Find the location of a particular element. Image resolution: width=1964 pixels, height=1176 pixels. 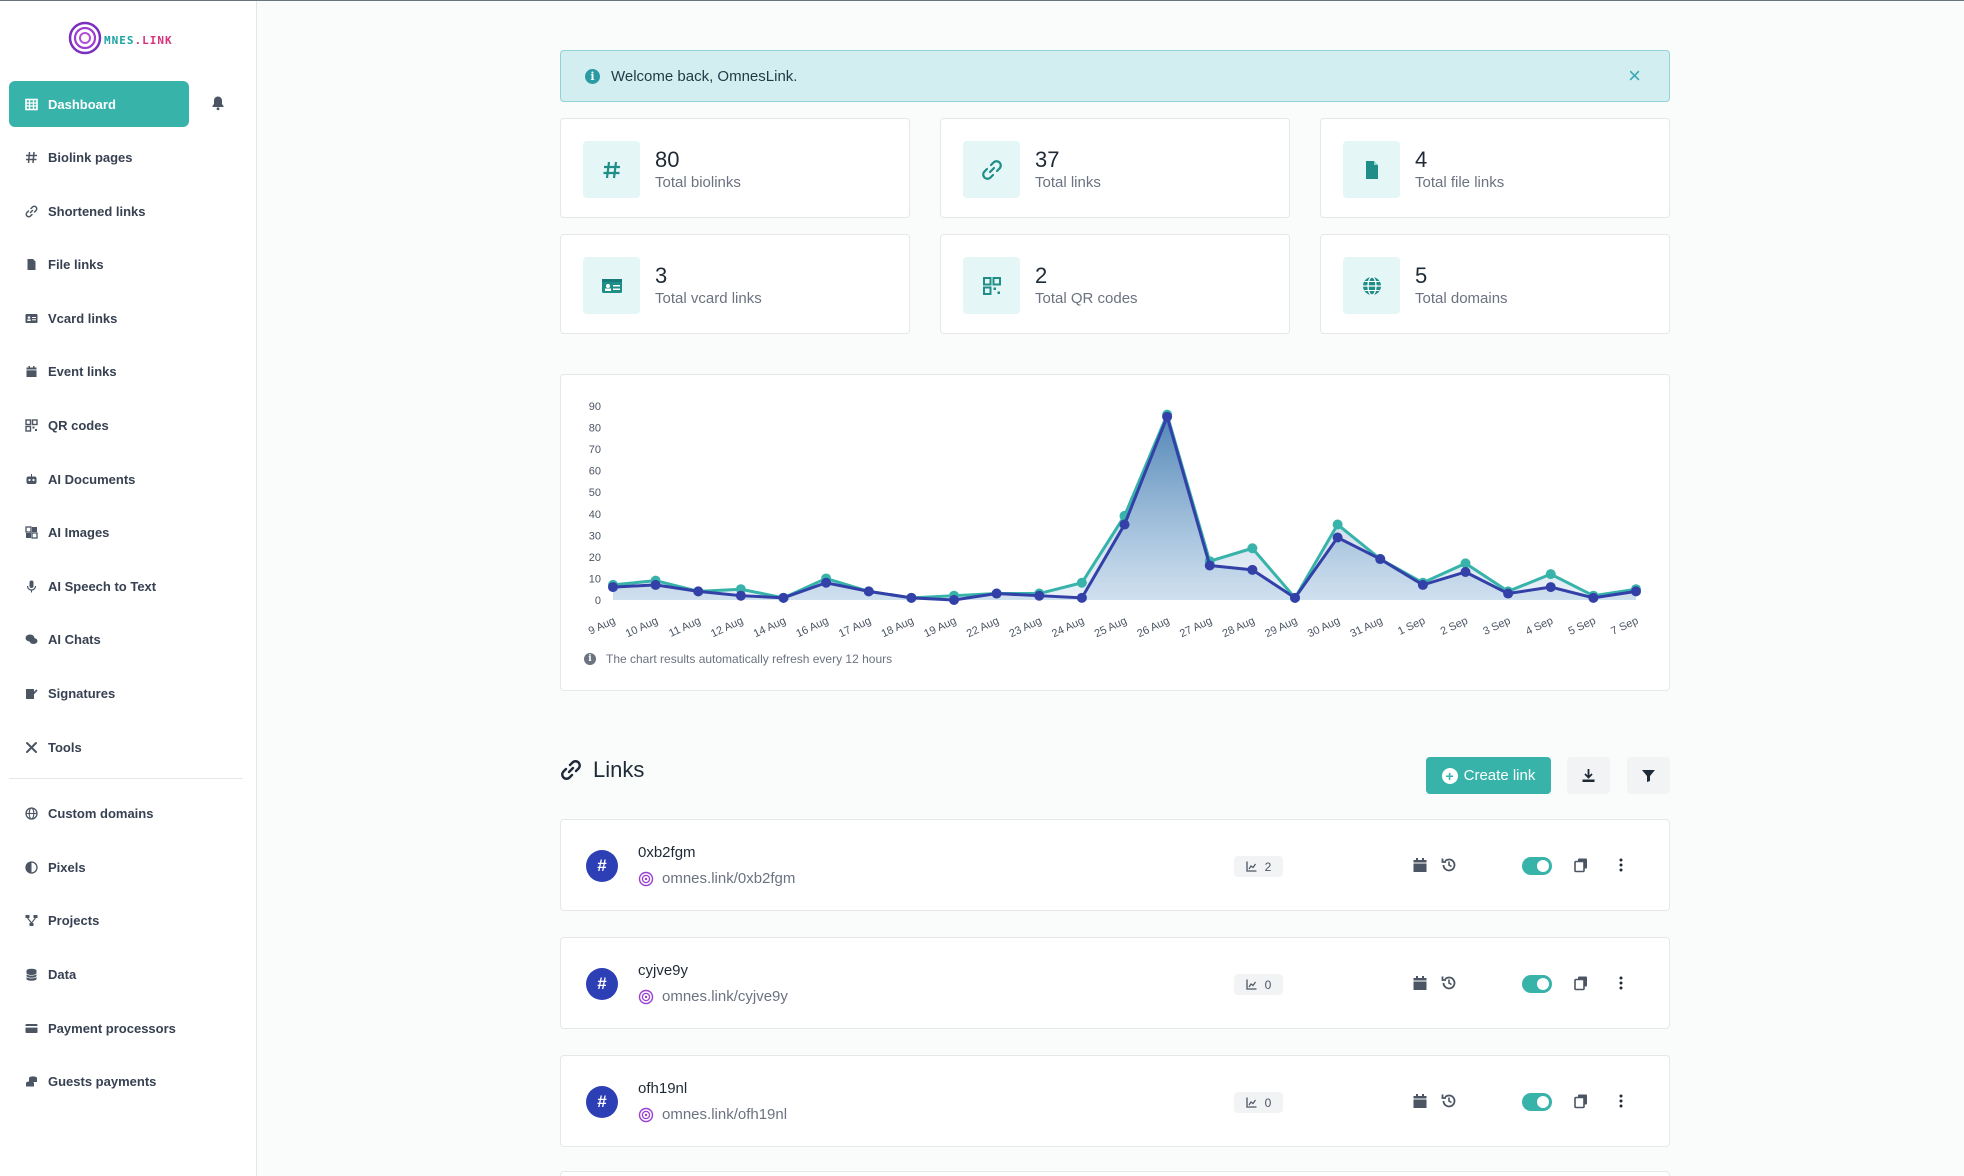

plus-icon: + is located at coordinates (1449, 775).